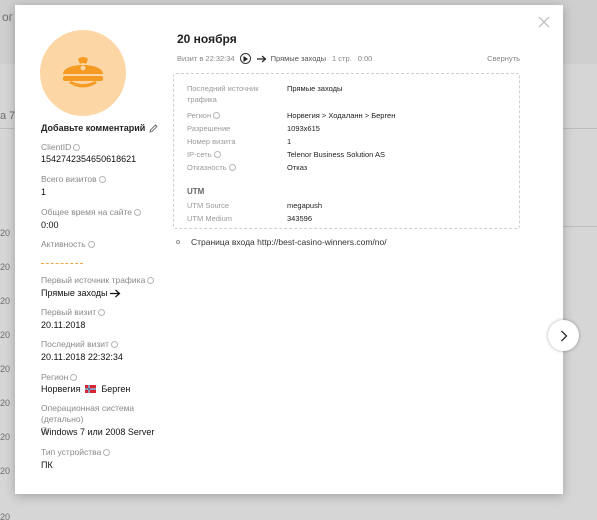 This screenshot has height=520, width=597. Describe the element at coordinates (178, 242) in the screenshot. I see `timeline-dot` at that location.